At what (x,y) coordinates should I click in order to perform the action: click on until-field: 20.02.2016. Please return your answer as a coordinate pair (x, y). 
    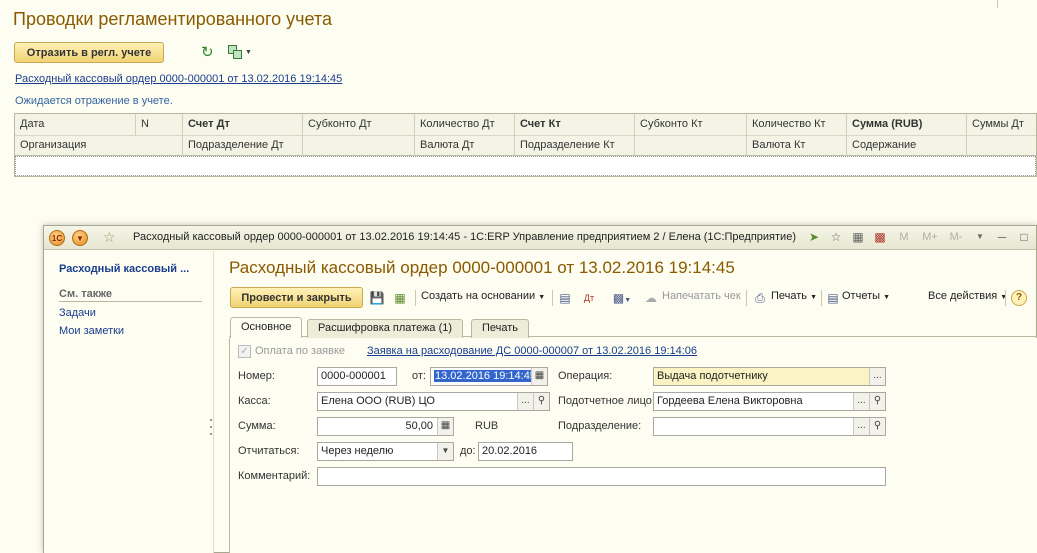
    Looking at the image, I should click on (525, 451).